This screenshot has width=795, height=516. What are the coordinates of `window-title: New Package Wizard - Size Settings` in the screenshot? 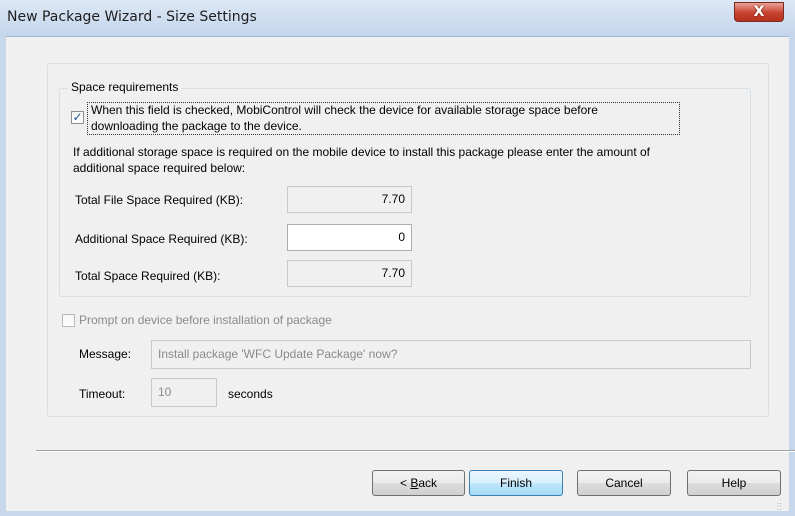 It's located at (132, 17).